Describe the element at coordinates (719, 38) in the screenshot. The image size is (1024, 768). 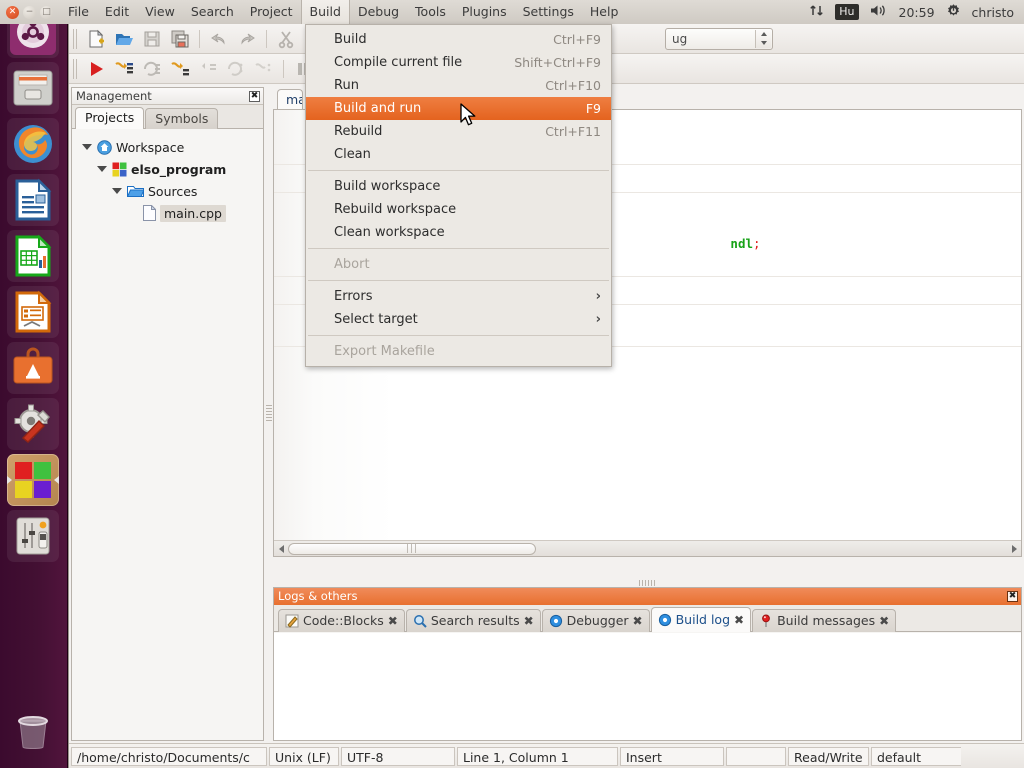
I see `build-target-combo: ug` at that location.